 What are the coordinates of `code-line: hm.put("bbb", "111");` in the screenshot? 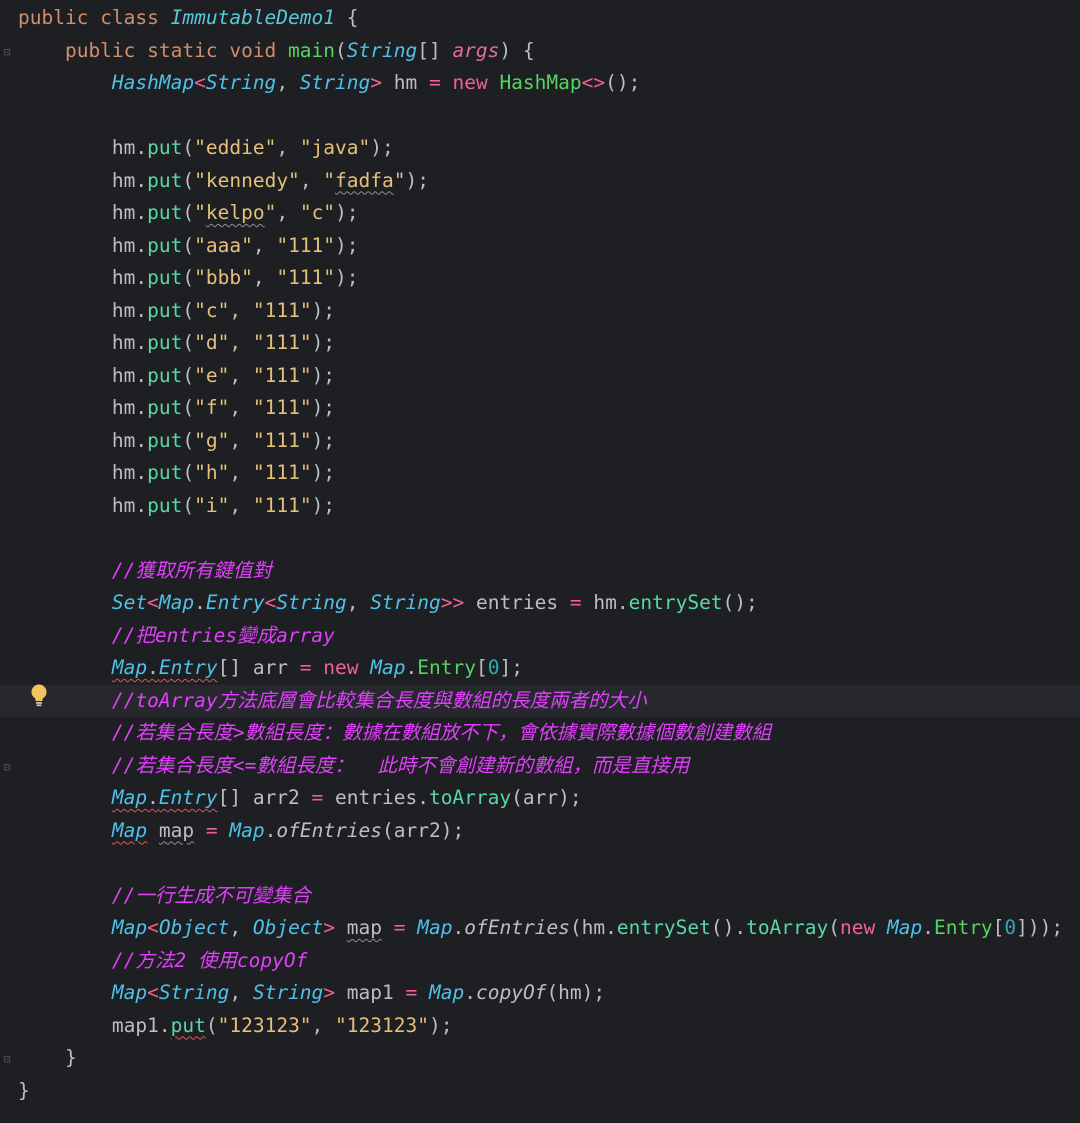 It's located at (549, 278).